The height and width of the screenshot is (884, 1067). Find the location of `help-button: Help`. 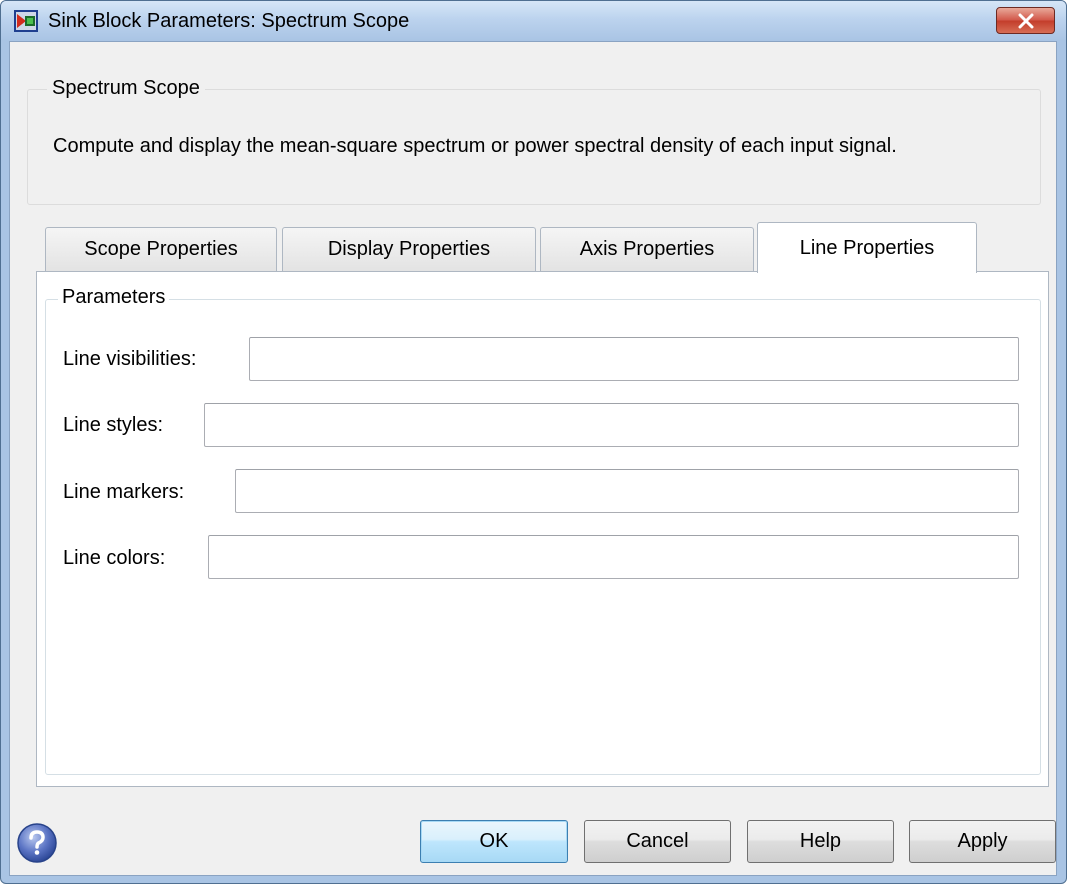

help-button: Help is located at coordinates (820, 841).